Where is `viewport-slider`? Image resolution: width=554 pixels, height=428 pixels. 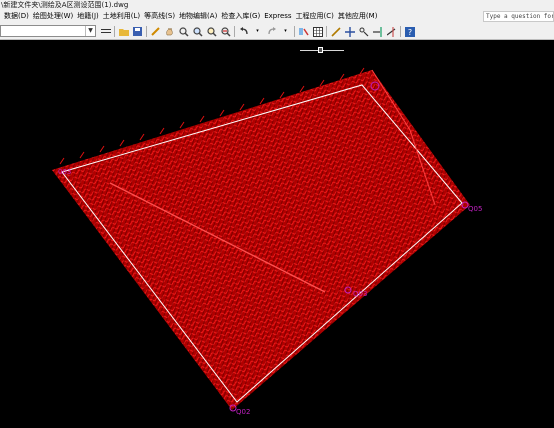
viewport-slider is located at coordinates (322, 50).